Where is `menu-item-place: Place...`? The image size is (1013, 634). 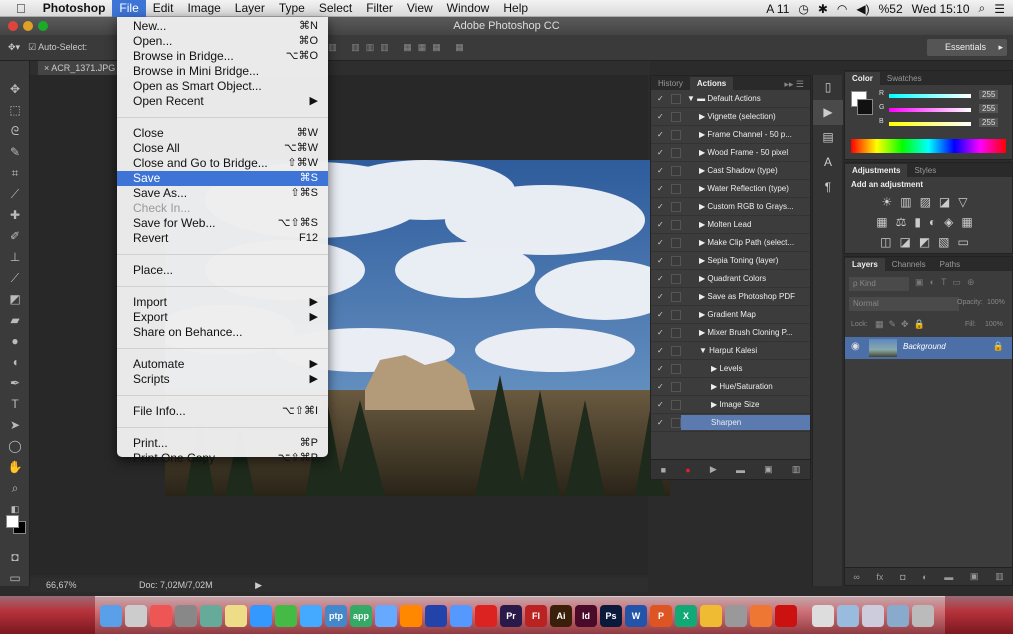
menu-item-place: Place... is located at coordinates (222, 270).